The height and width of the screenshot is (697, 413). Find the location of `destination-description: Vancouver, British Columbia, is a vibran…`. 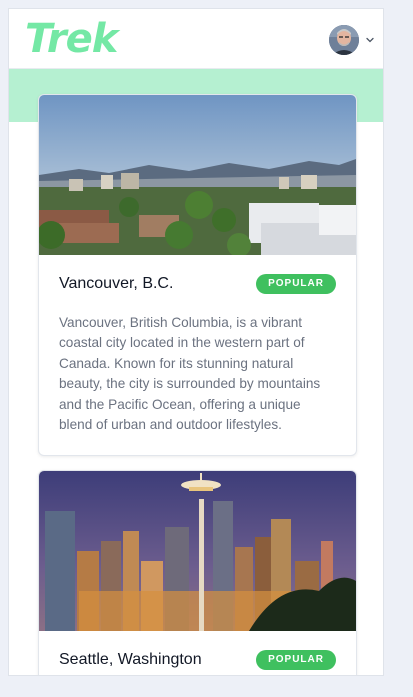

destination-description: Vancouver, British Columbia, is a vibran… is located at coordinates (190, 374).